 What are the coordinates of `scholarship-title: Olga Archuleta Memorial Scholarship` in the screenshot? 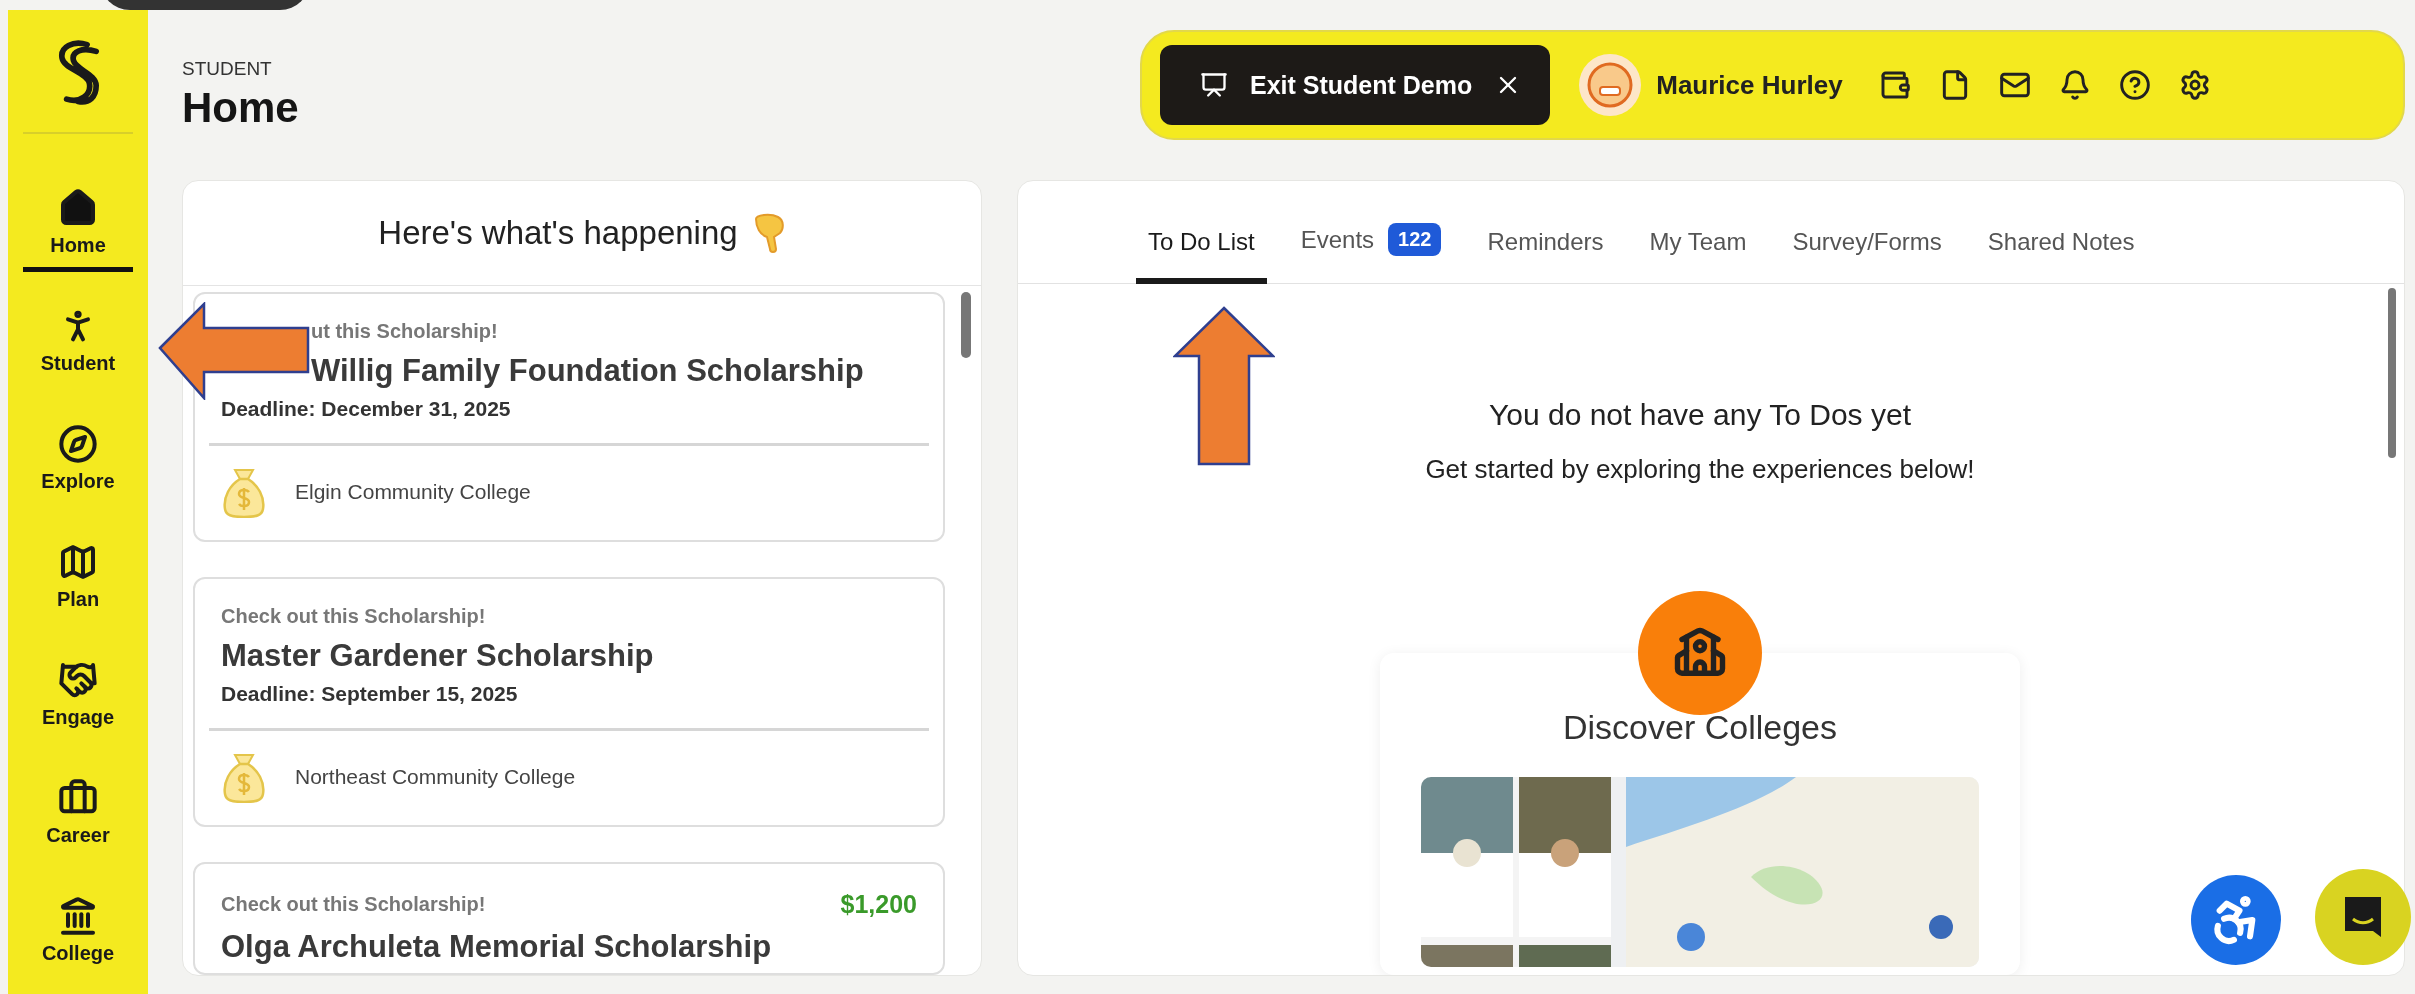 It's located at (497, 947).